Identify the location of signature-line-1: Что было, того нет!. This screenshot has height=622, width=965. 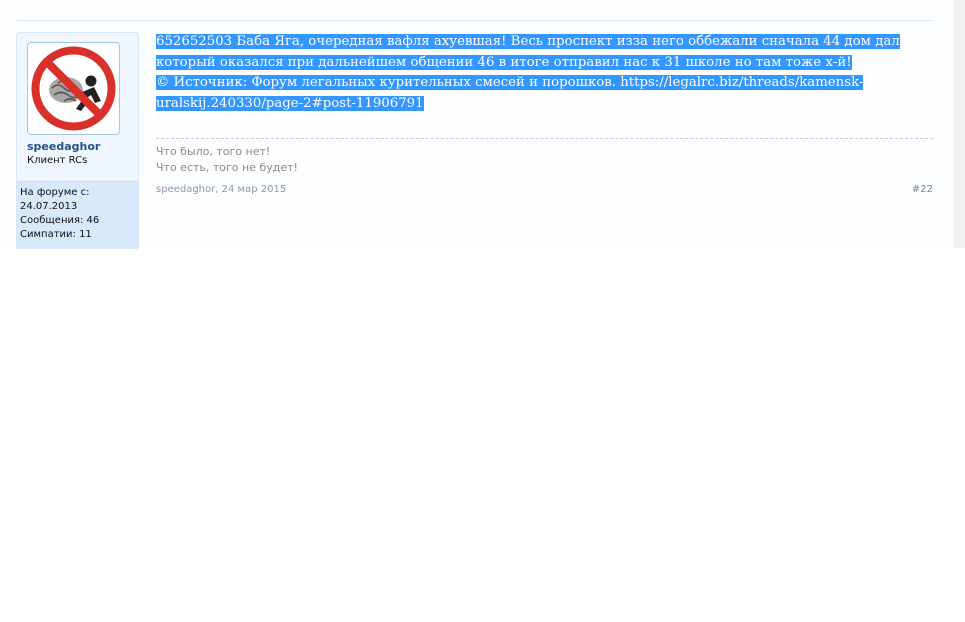
(213, 151).